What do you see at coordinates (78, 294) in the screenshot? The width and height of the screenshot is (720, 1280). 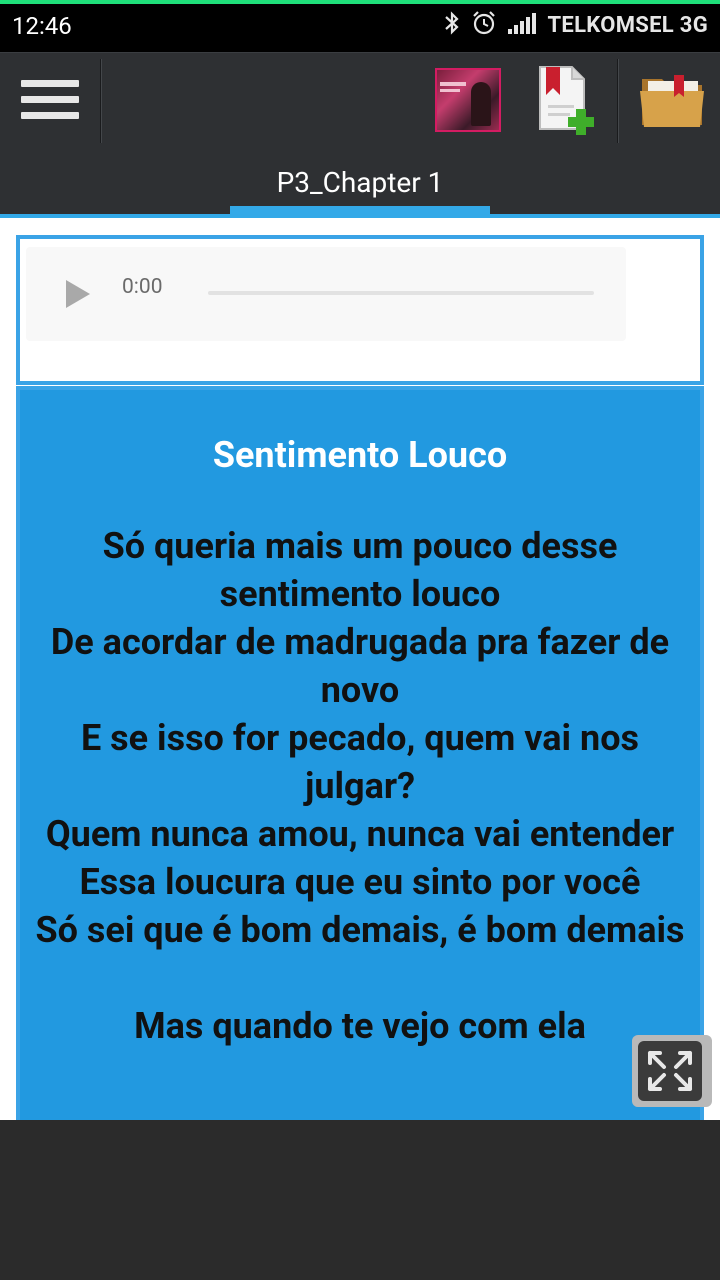 I see `play-icon` at bounding box center [78, 294].